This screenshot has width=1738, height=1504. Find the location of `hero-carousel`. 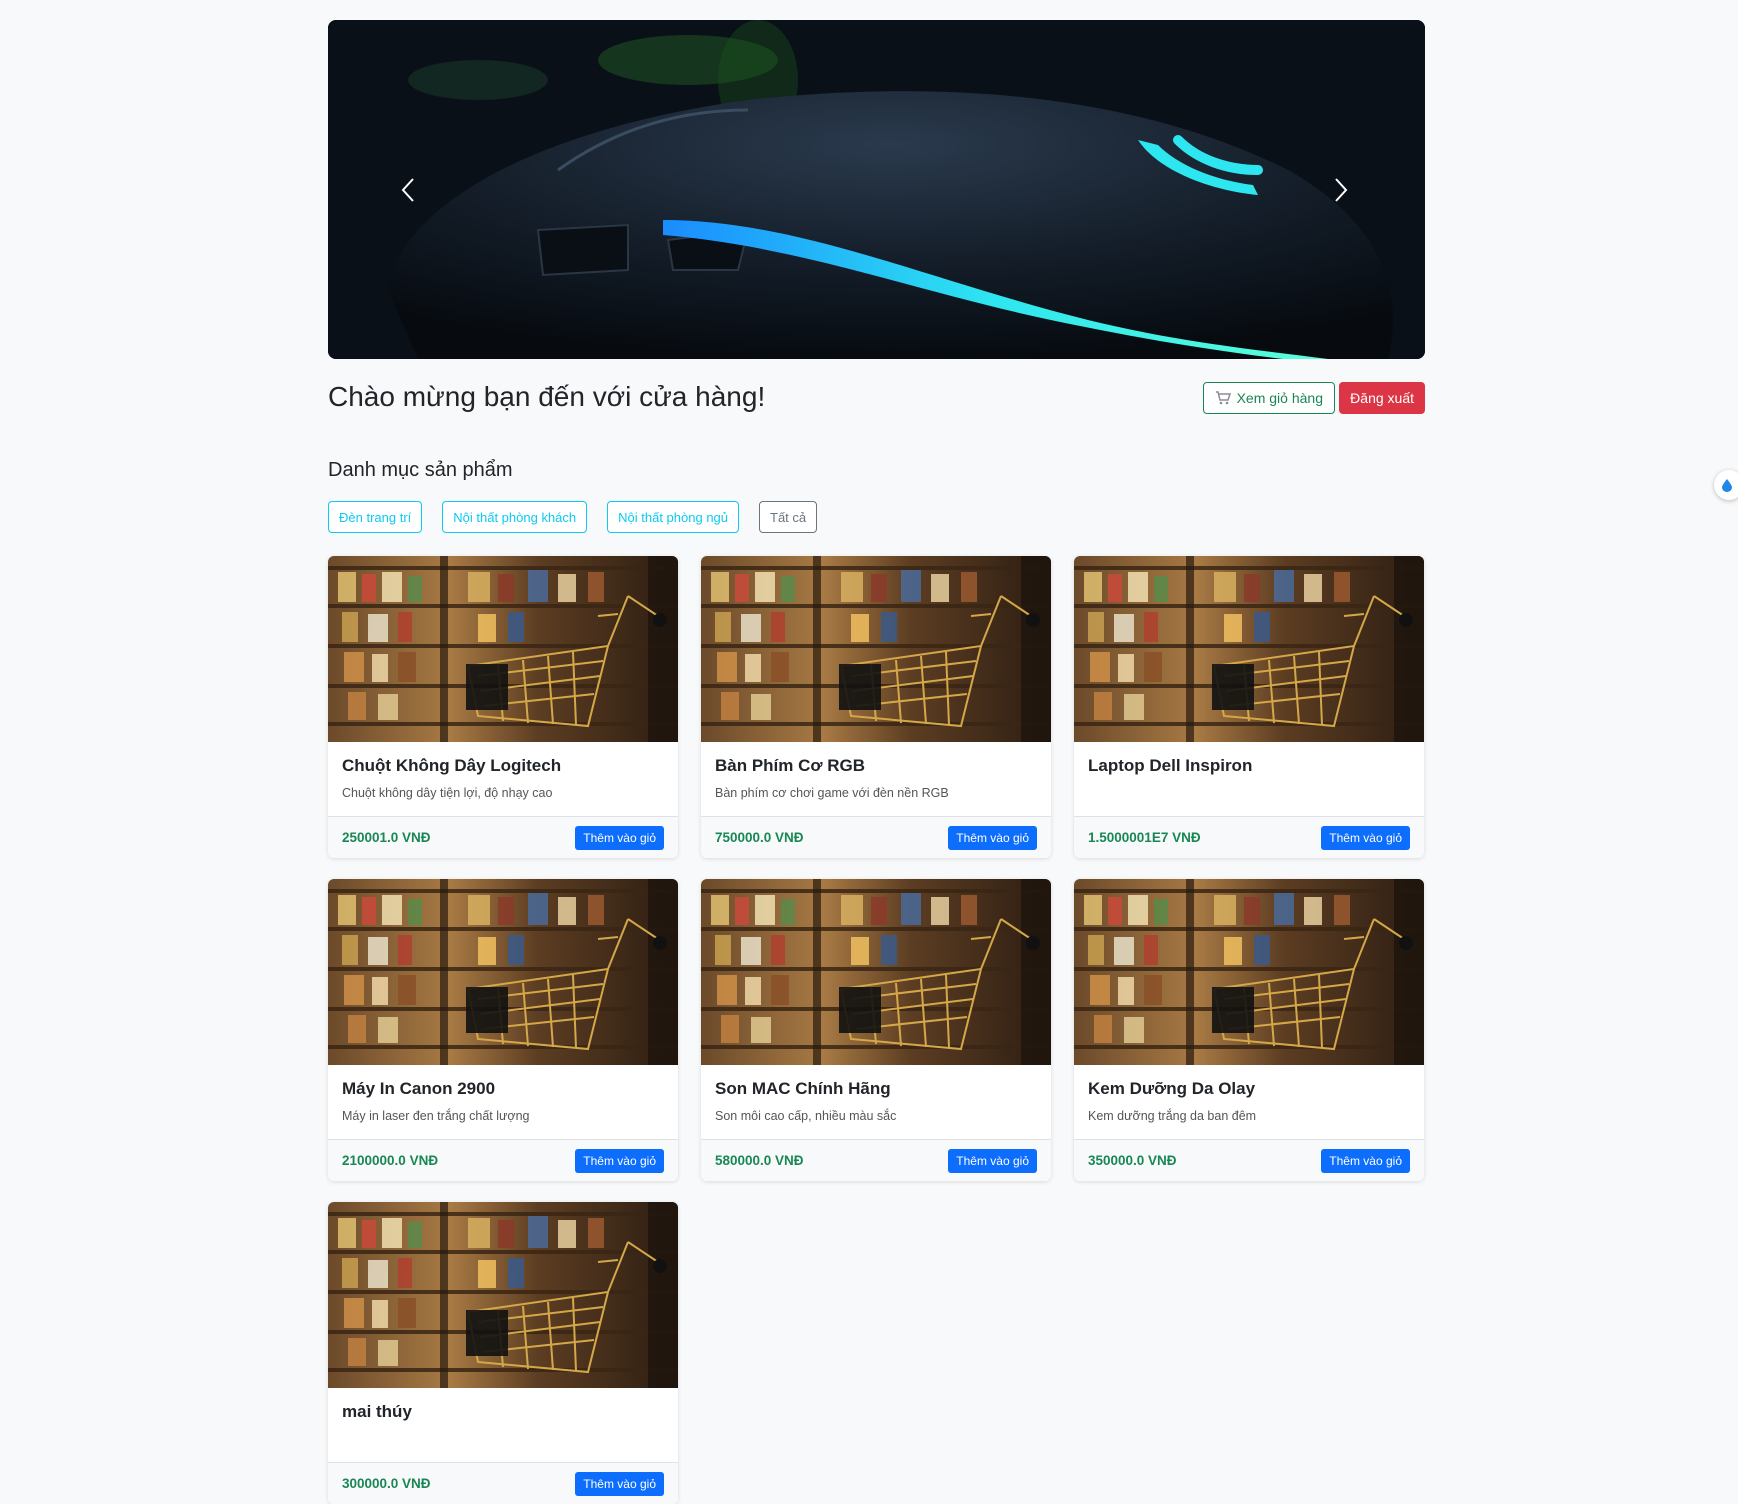

hero-carousel is located at coordinates (876, 189).